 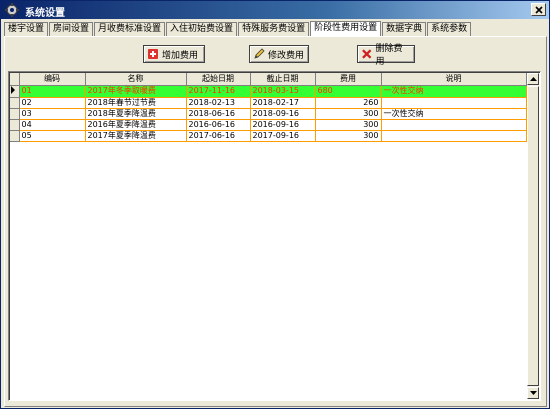 What do you see at coordinates (454, 79) in the screenshot?
I see `col-note: 说明` at bounding box center [454, 79].